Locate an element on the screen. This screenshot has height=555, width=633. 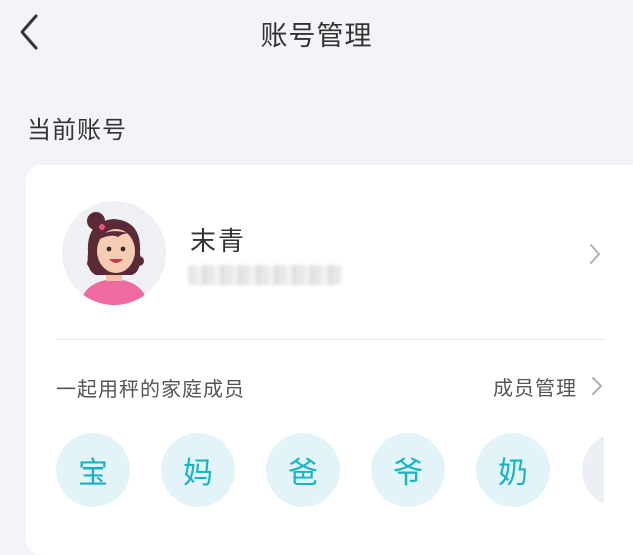
user-phone-masked is located at coordinates (265, 275).